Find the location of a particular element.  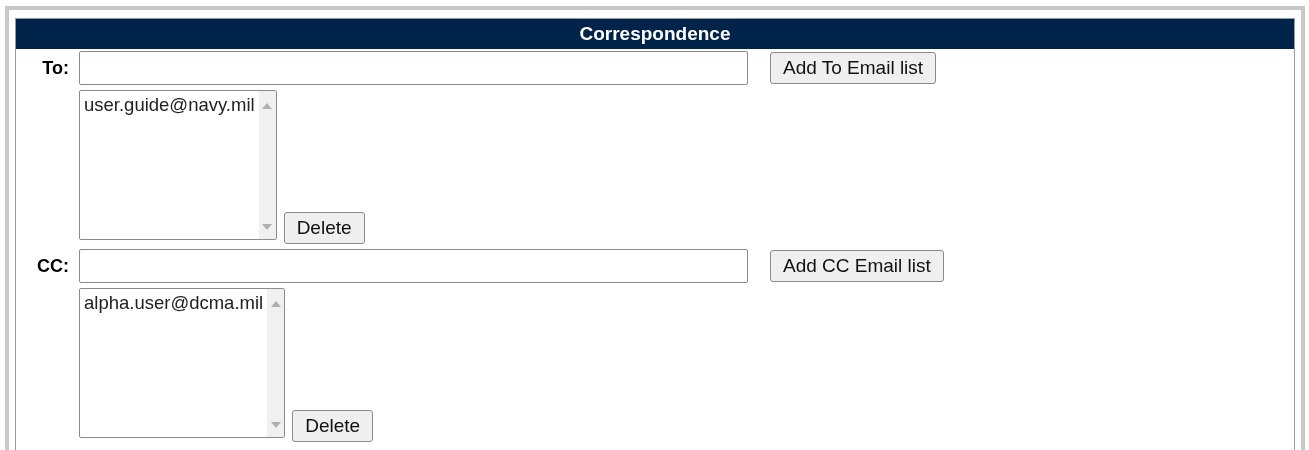

field-label: CC: is located at coordinates (53, 266).